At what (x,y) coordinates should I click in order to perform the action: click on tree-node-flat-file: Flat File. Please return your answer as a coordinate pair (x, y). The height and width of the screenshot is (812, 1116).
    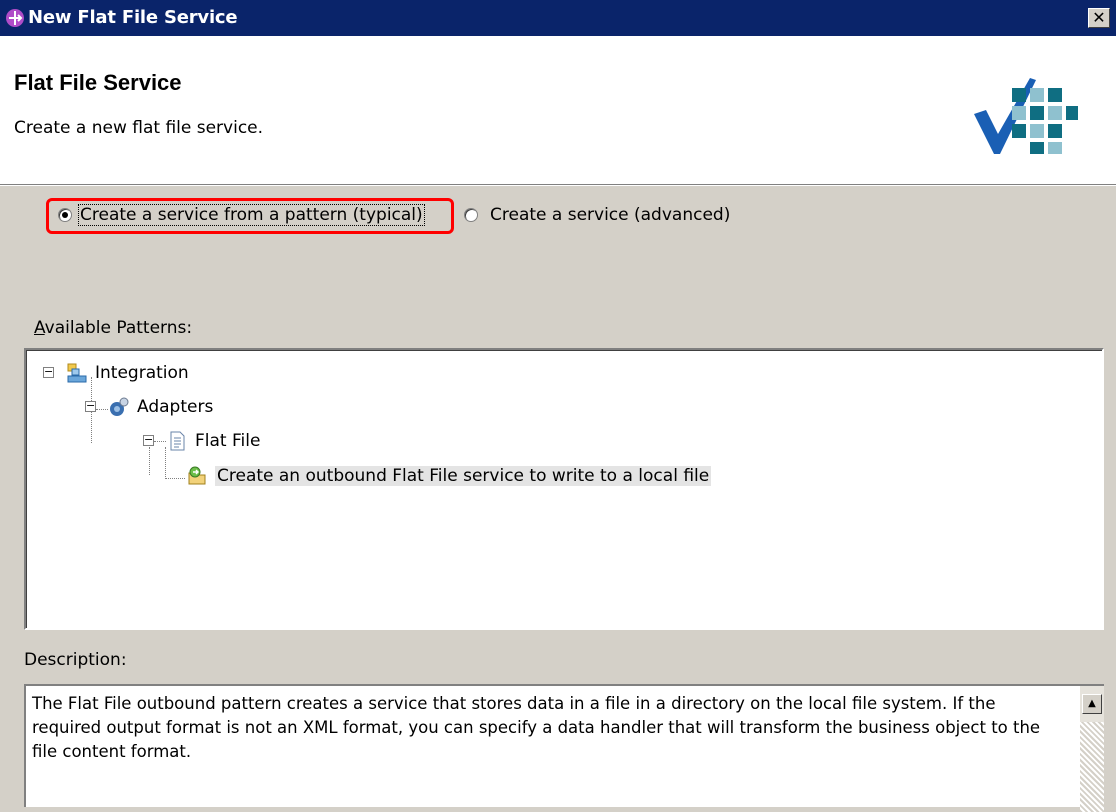
    Looking at the image, I should click on (213, 441).